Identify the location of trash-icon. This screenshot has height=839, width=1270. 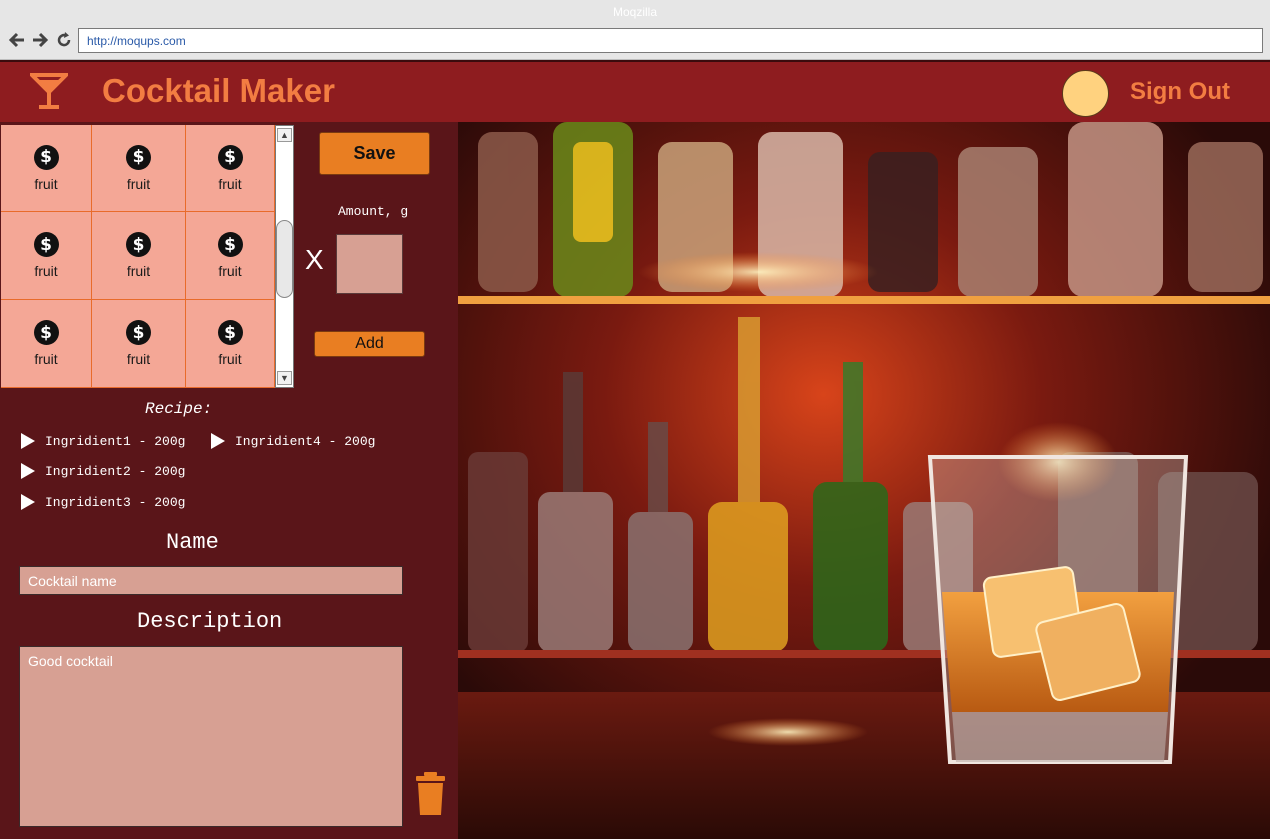
(430, 794).